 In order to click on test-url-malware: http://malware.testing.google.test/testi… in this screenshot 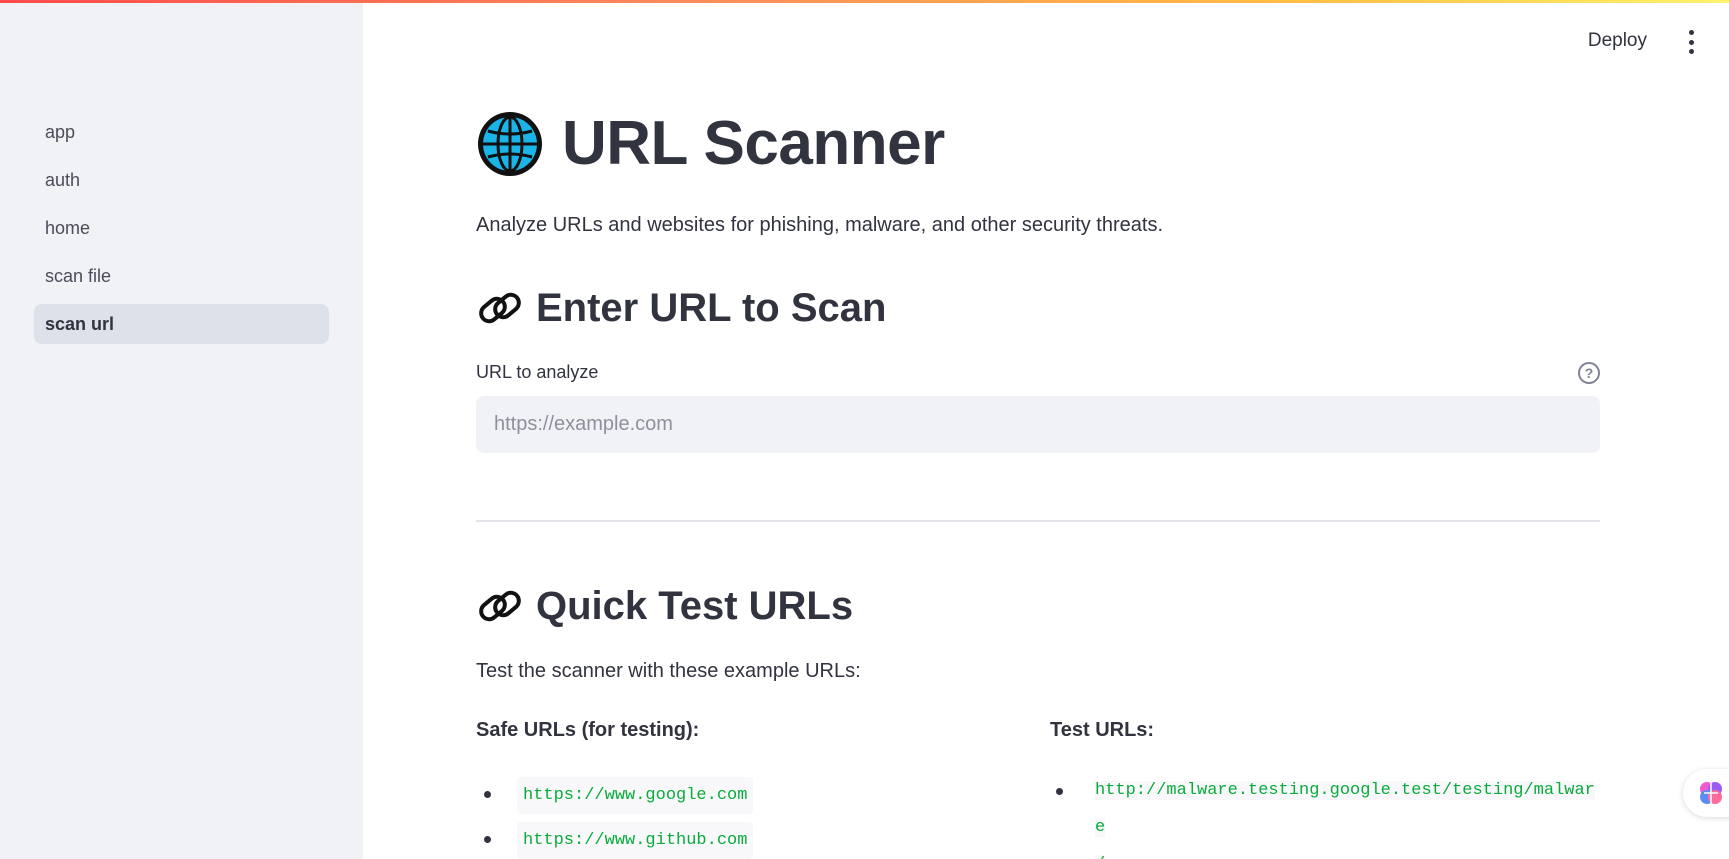, I will do `click(1349, 815)`.